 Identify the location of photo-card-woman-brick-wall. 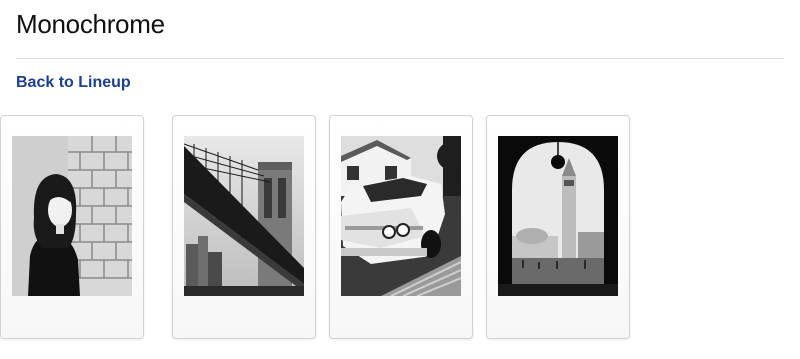
(72, 227).